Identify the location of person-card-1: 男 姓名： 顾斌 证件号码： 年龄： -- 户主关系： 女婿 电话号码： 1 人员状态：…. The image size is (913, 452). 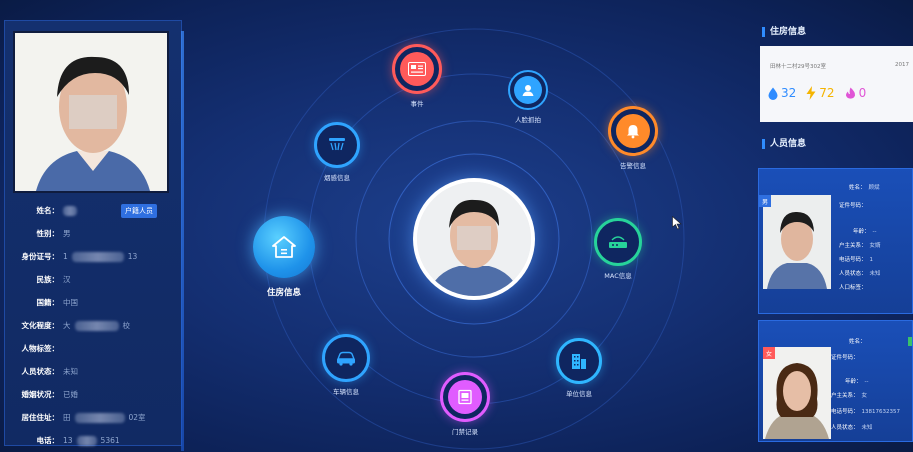
(835, 241).